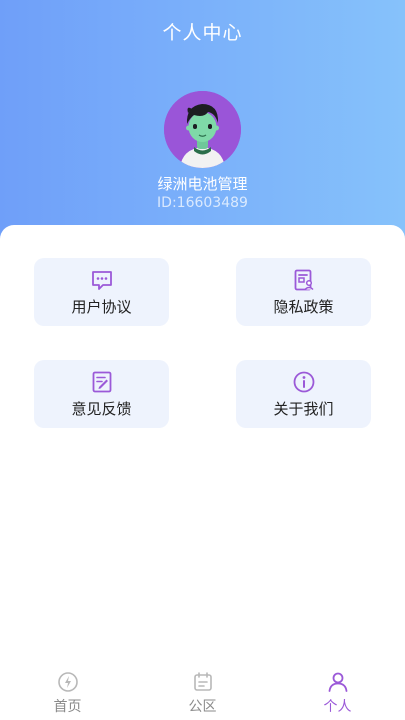  I want to click on user-agreement-label: 用户协议, so click(101, 306).